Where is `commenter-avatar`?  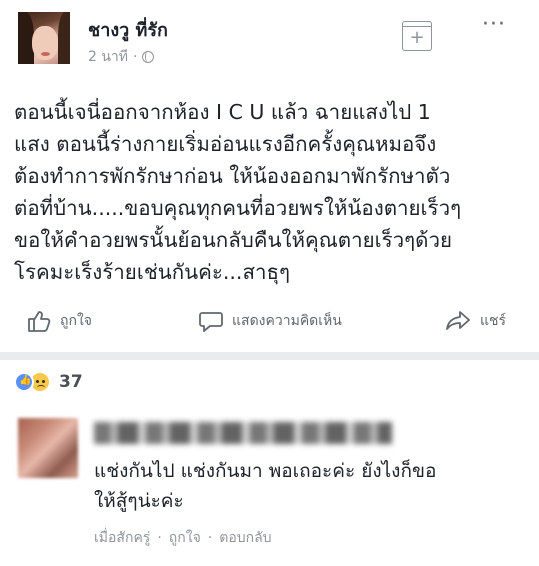 commenter-avatar is located at coordinates (48, 448).